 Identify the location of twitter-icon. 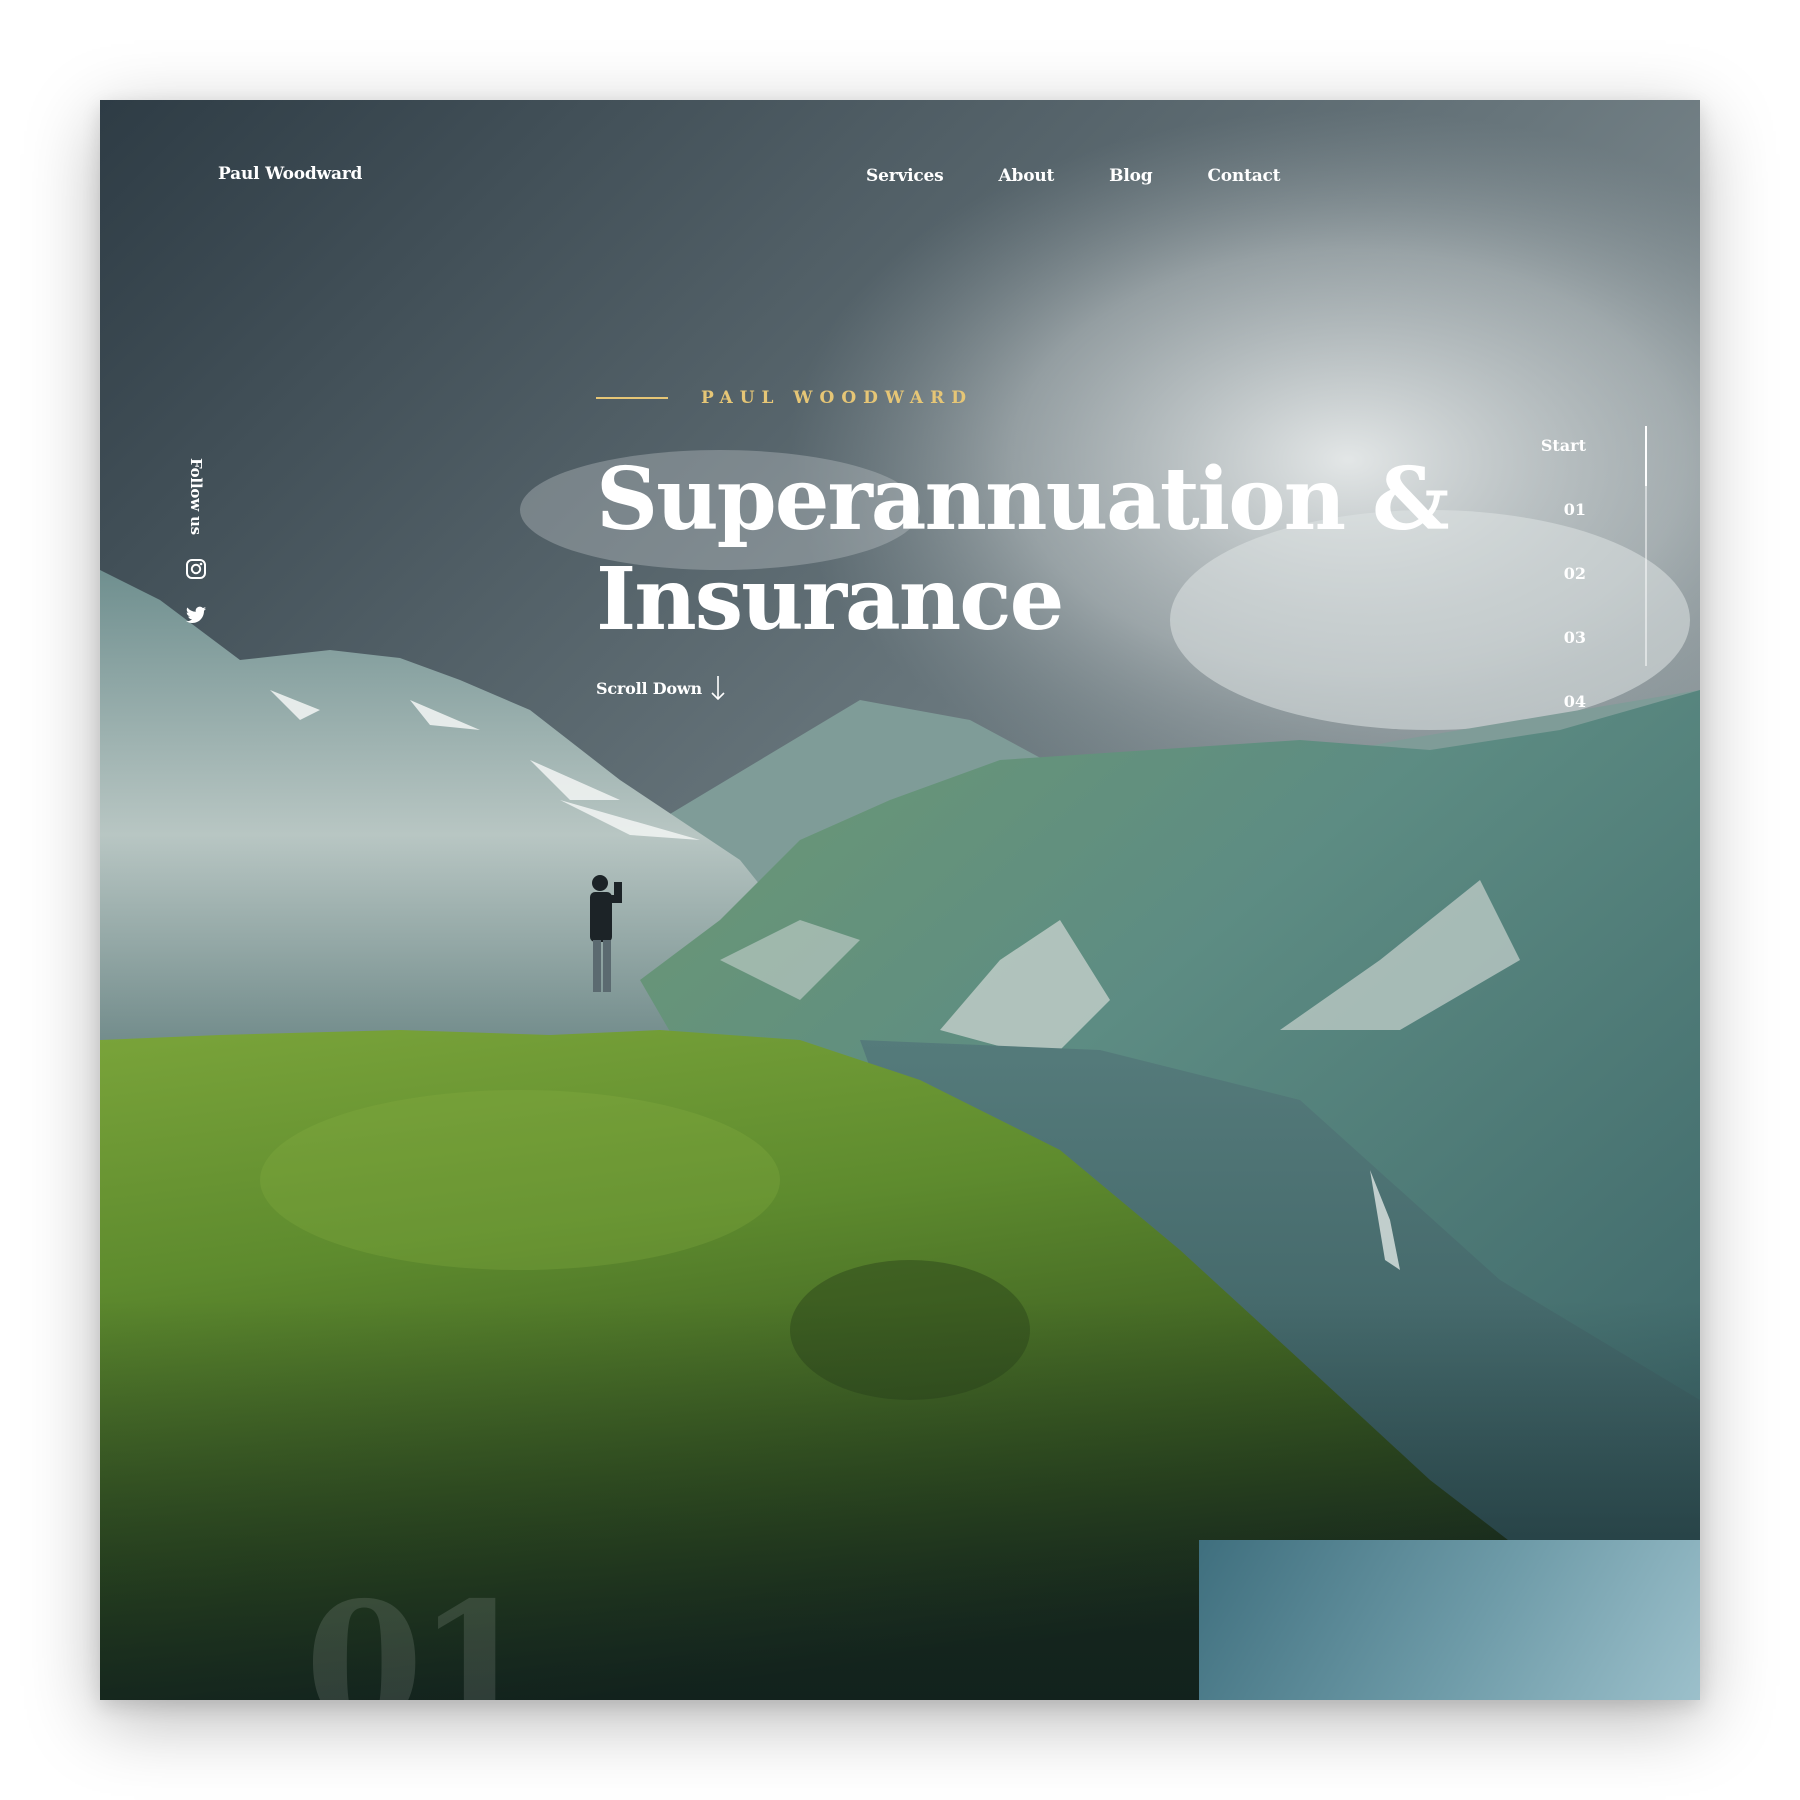
(196, 615).